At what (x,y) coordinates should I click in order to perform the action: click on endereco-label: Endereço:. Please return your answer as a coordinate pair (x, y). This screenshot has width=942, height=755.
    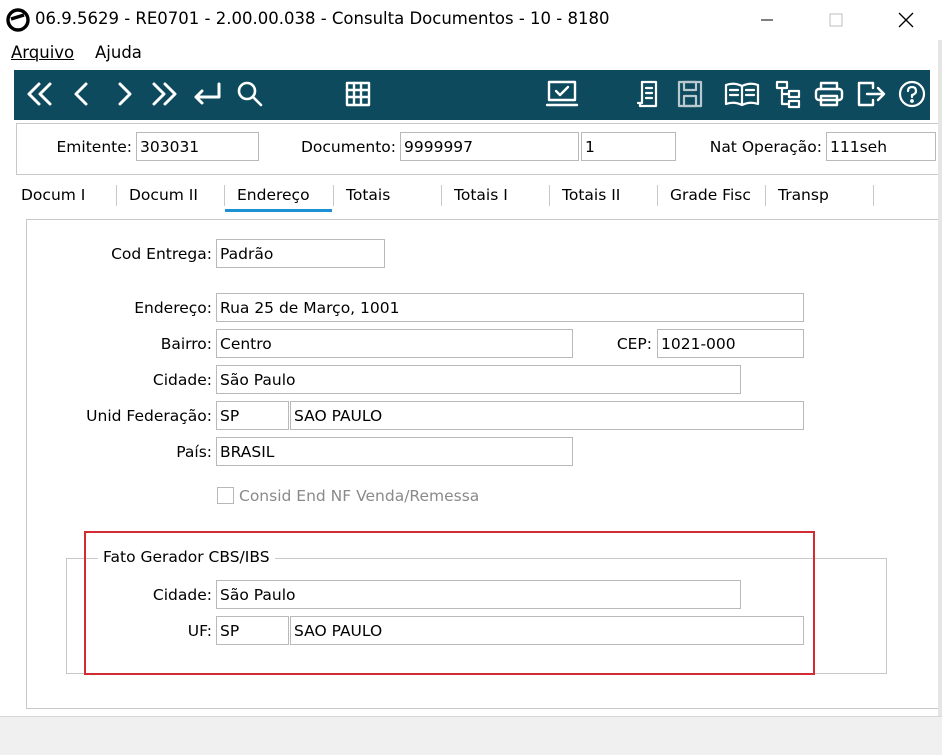
    Looking at the image, I should click on (173, 308).